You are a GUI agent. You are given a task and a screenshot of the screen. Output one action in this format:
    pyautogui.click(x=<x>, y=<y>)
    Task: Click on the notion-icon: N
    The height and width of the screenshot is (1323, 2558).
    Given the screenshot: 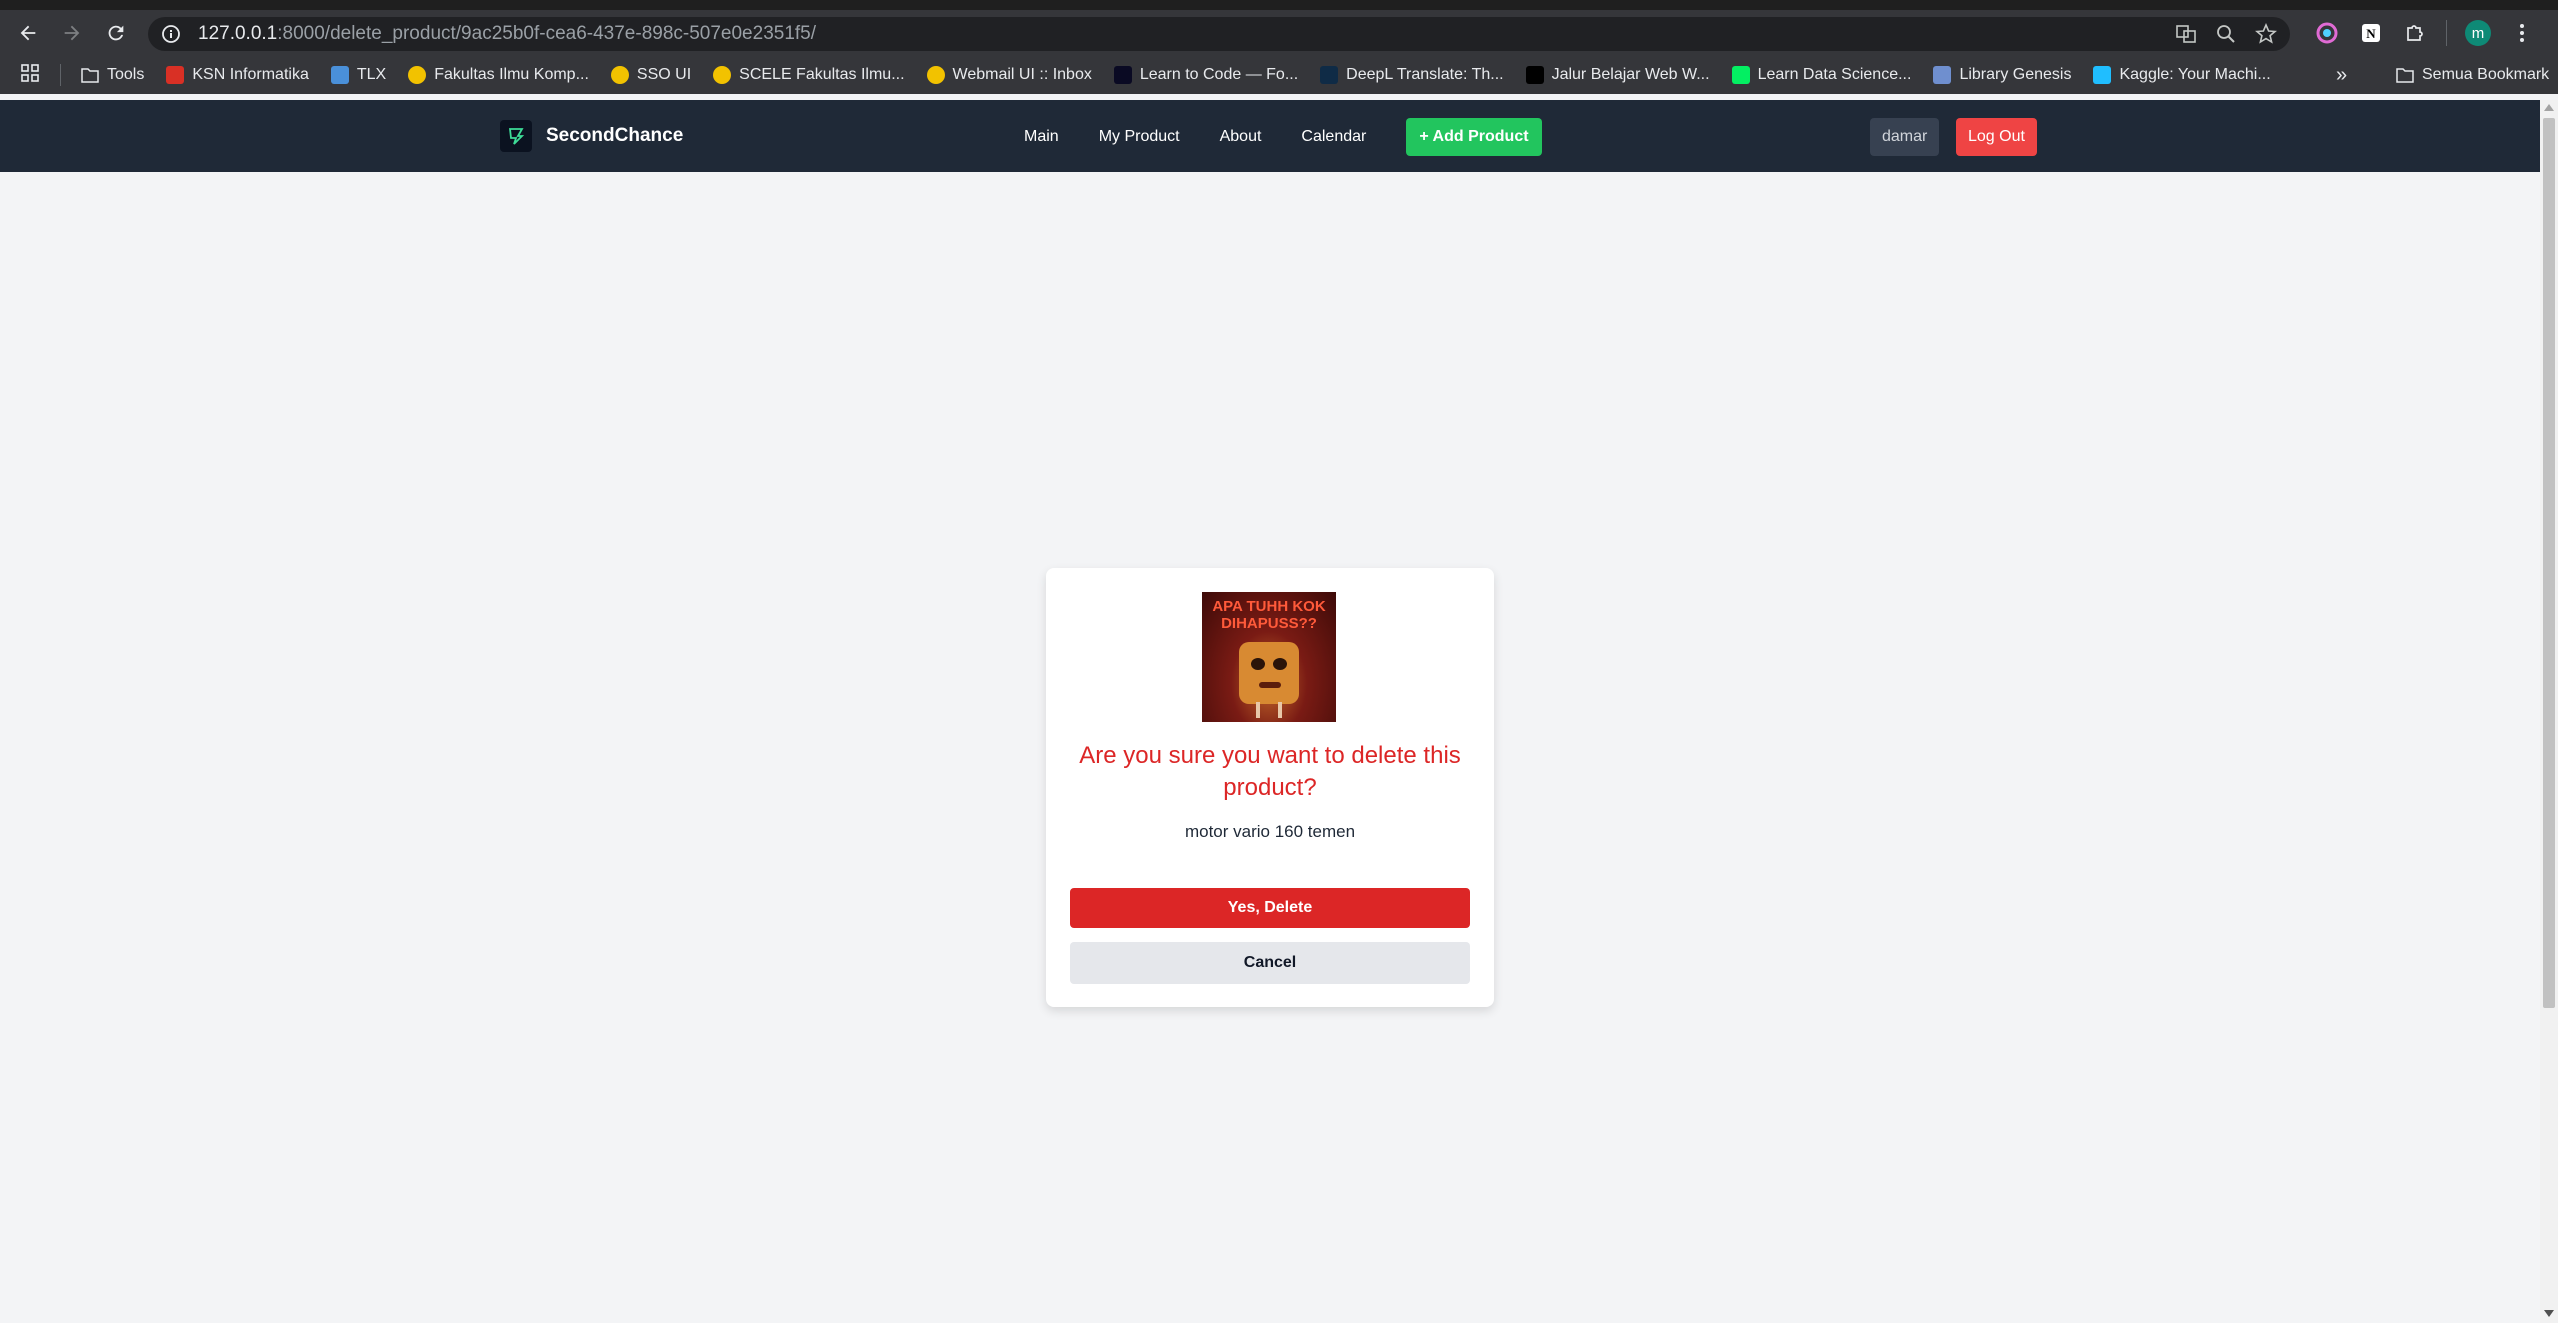 What is the action you would take?
    pyautogui.click(x=2371, y=33)
    